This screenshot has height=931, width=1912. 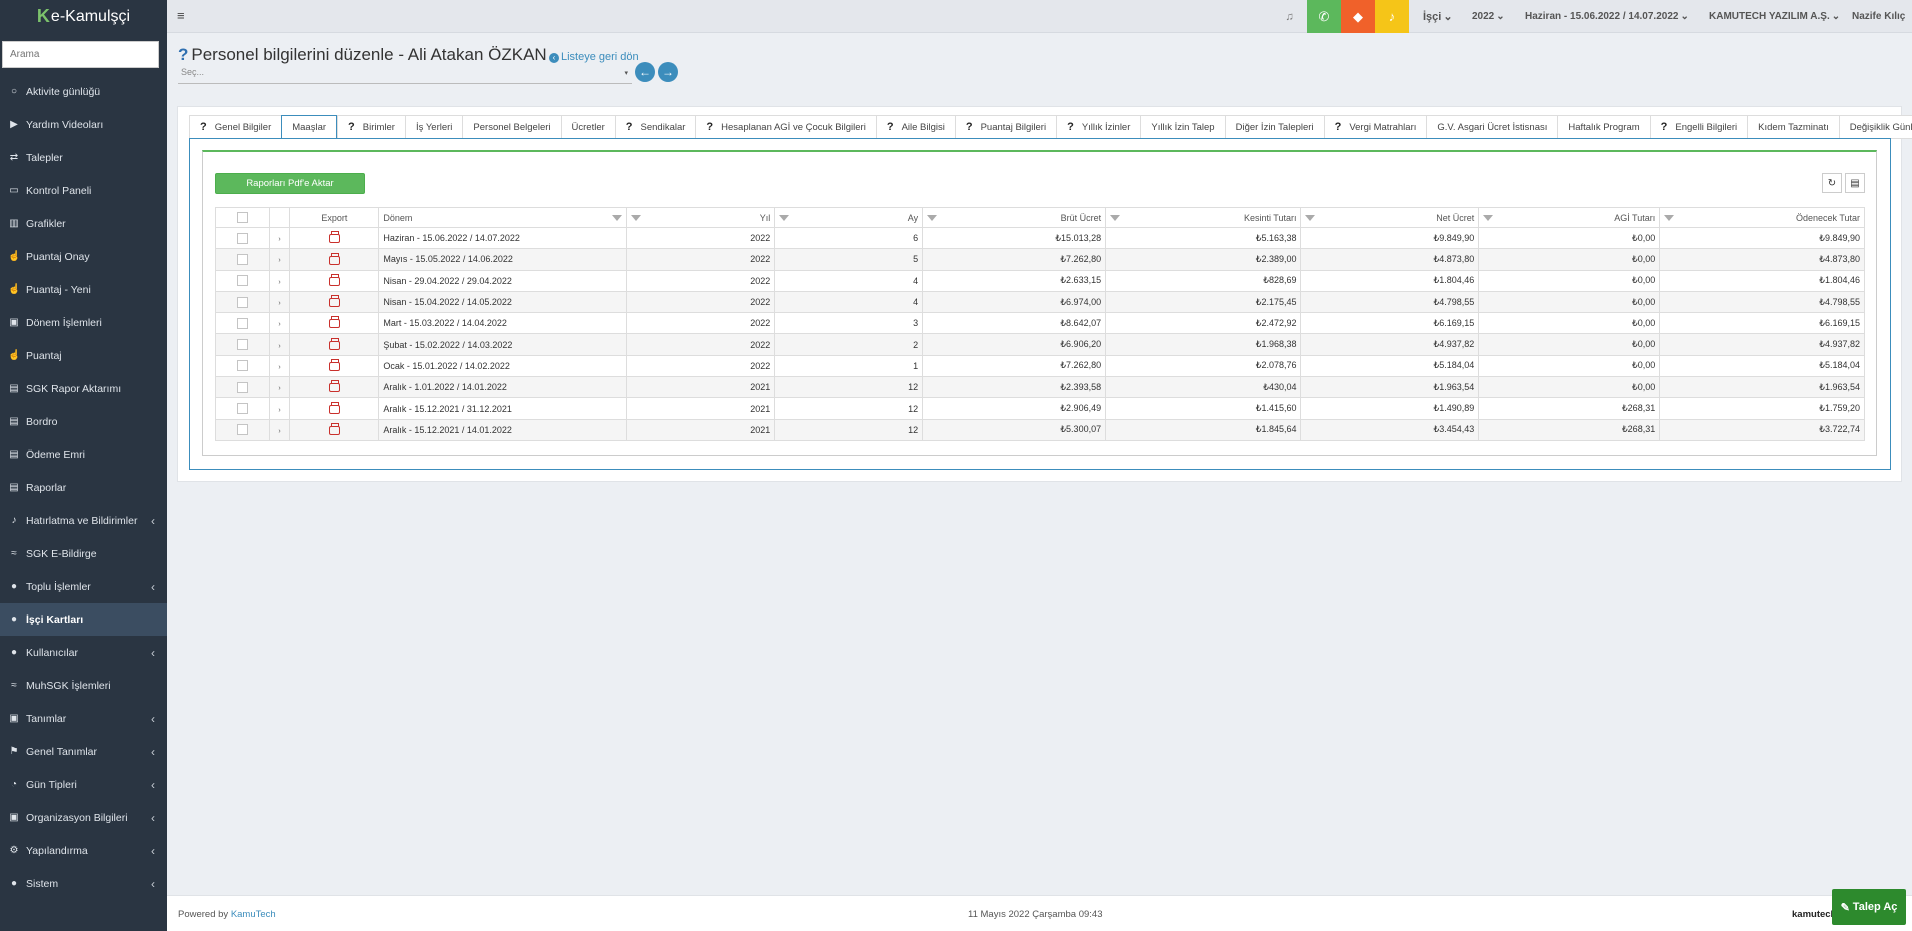 What do you see at coordinates (503, 217) in the screenshot?
I see `col-header-donem: Dönem` at bounding box center [503, 217].